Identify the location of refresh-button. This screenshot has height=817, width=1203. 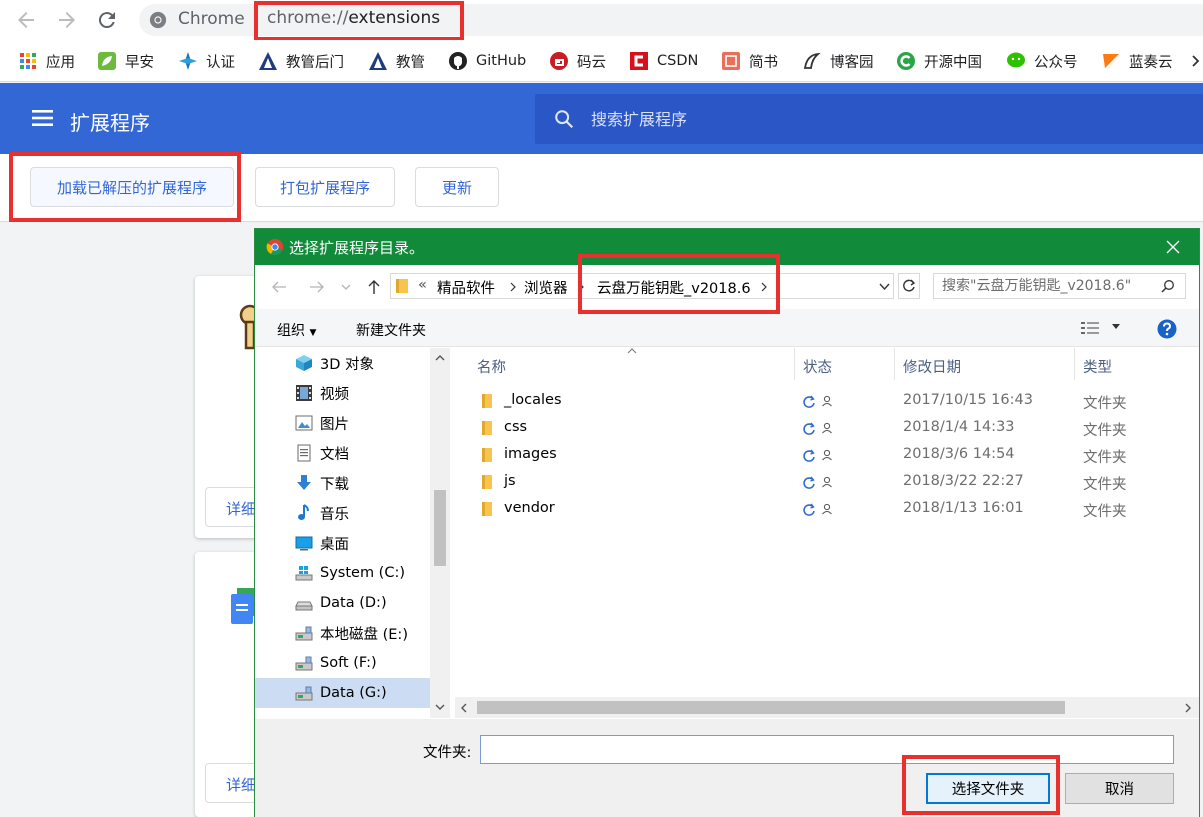
(909, 286).